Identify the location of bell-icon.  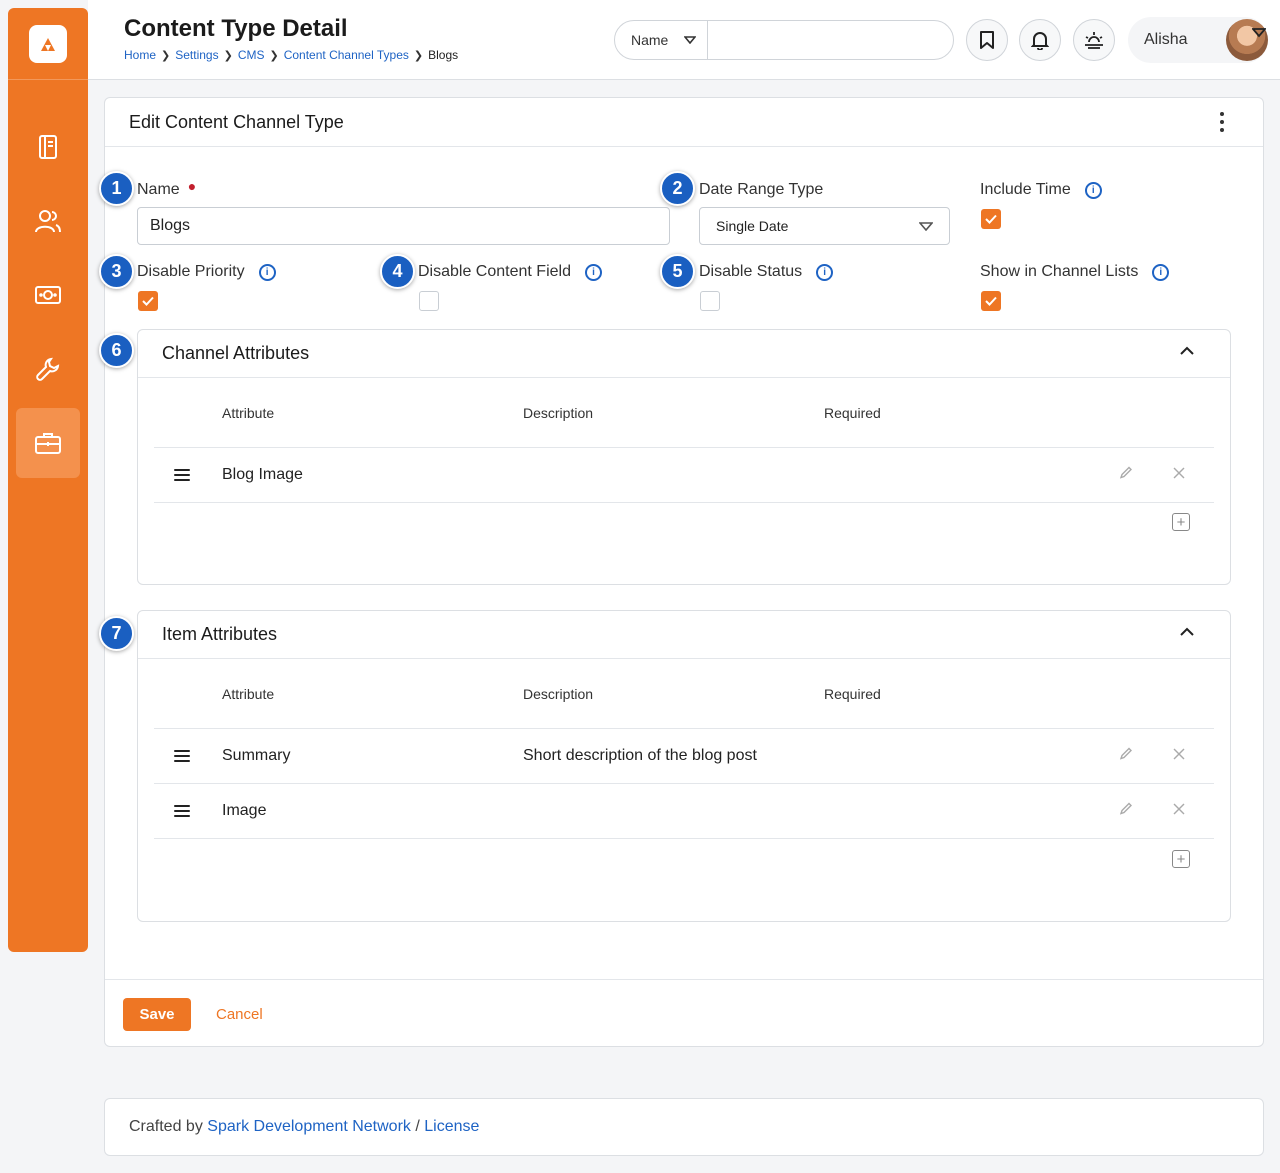
(1040, 41).